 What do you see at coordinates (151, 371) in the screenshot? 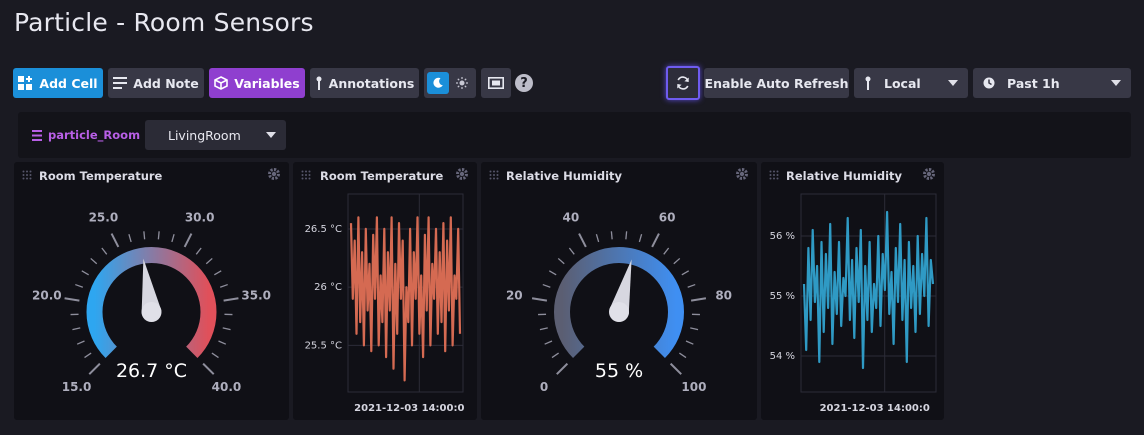
I see `gauge-value: 26.7 °C` at bounding box center [151, 371].